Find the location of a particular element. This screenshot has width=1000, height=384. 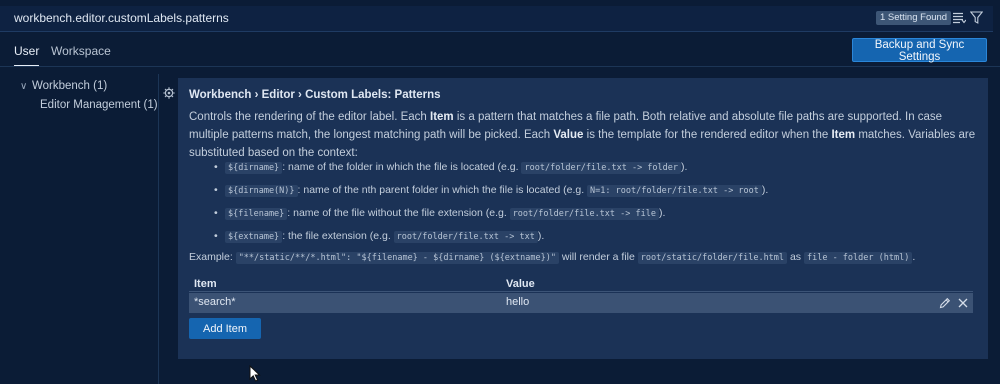

tree-item-label: Editor Management (1) is located at coordinates (99, 105).